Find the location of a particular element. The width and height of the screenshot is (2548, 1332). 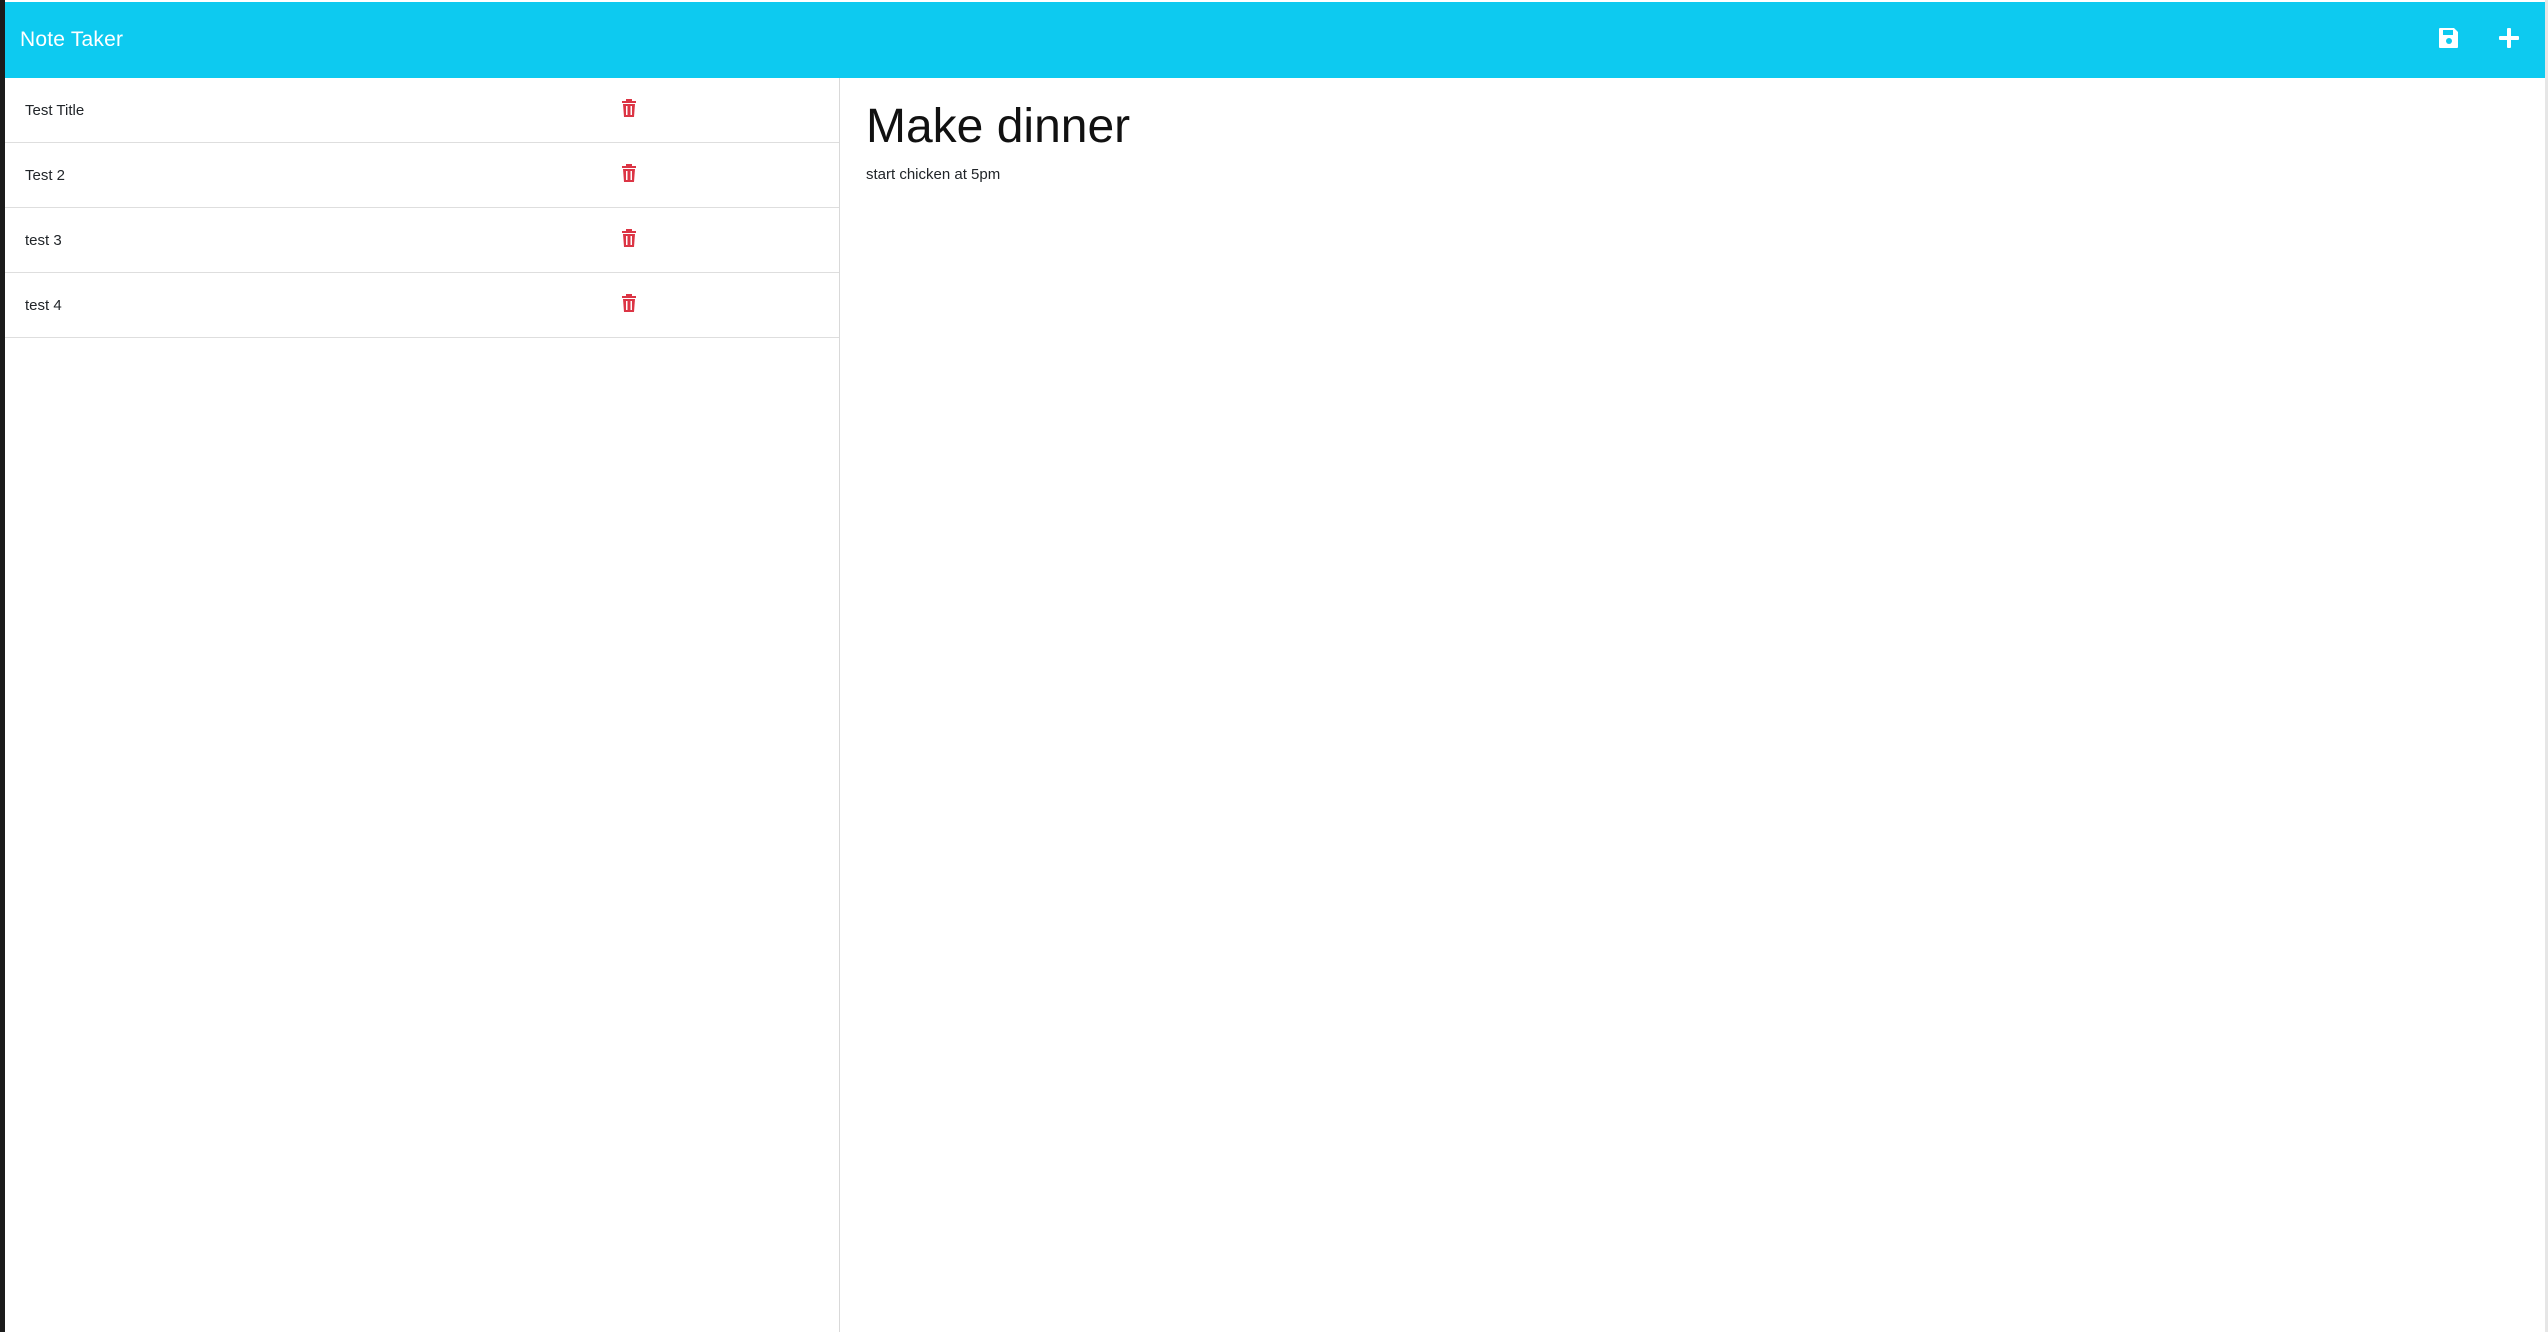

list-item: Test Title is located at coordinates (422, 110).